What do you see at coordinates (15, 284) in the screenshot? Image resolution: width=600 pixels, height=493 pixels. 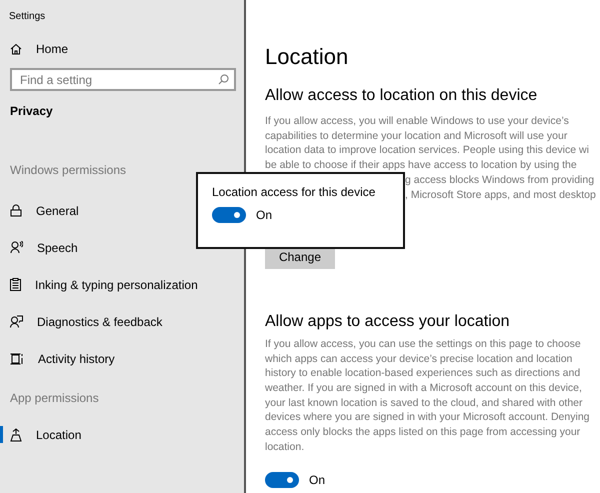 I see `clipboard-icon` at bounding box center [15, 284].